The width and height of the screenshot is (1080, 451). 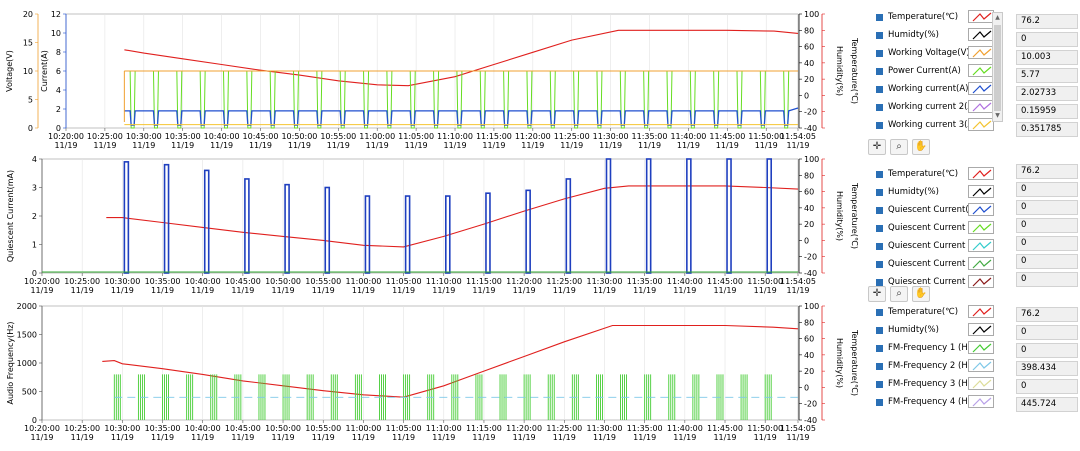 What do you see at coordinates (144, 136) in the screenshot?
I see `x-tick-label: 10:30:00` at bounding box center [144, 136].